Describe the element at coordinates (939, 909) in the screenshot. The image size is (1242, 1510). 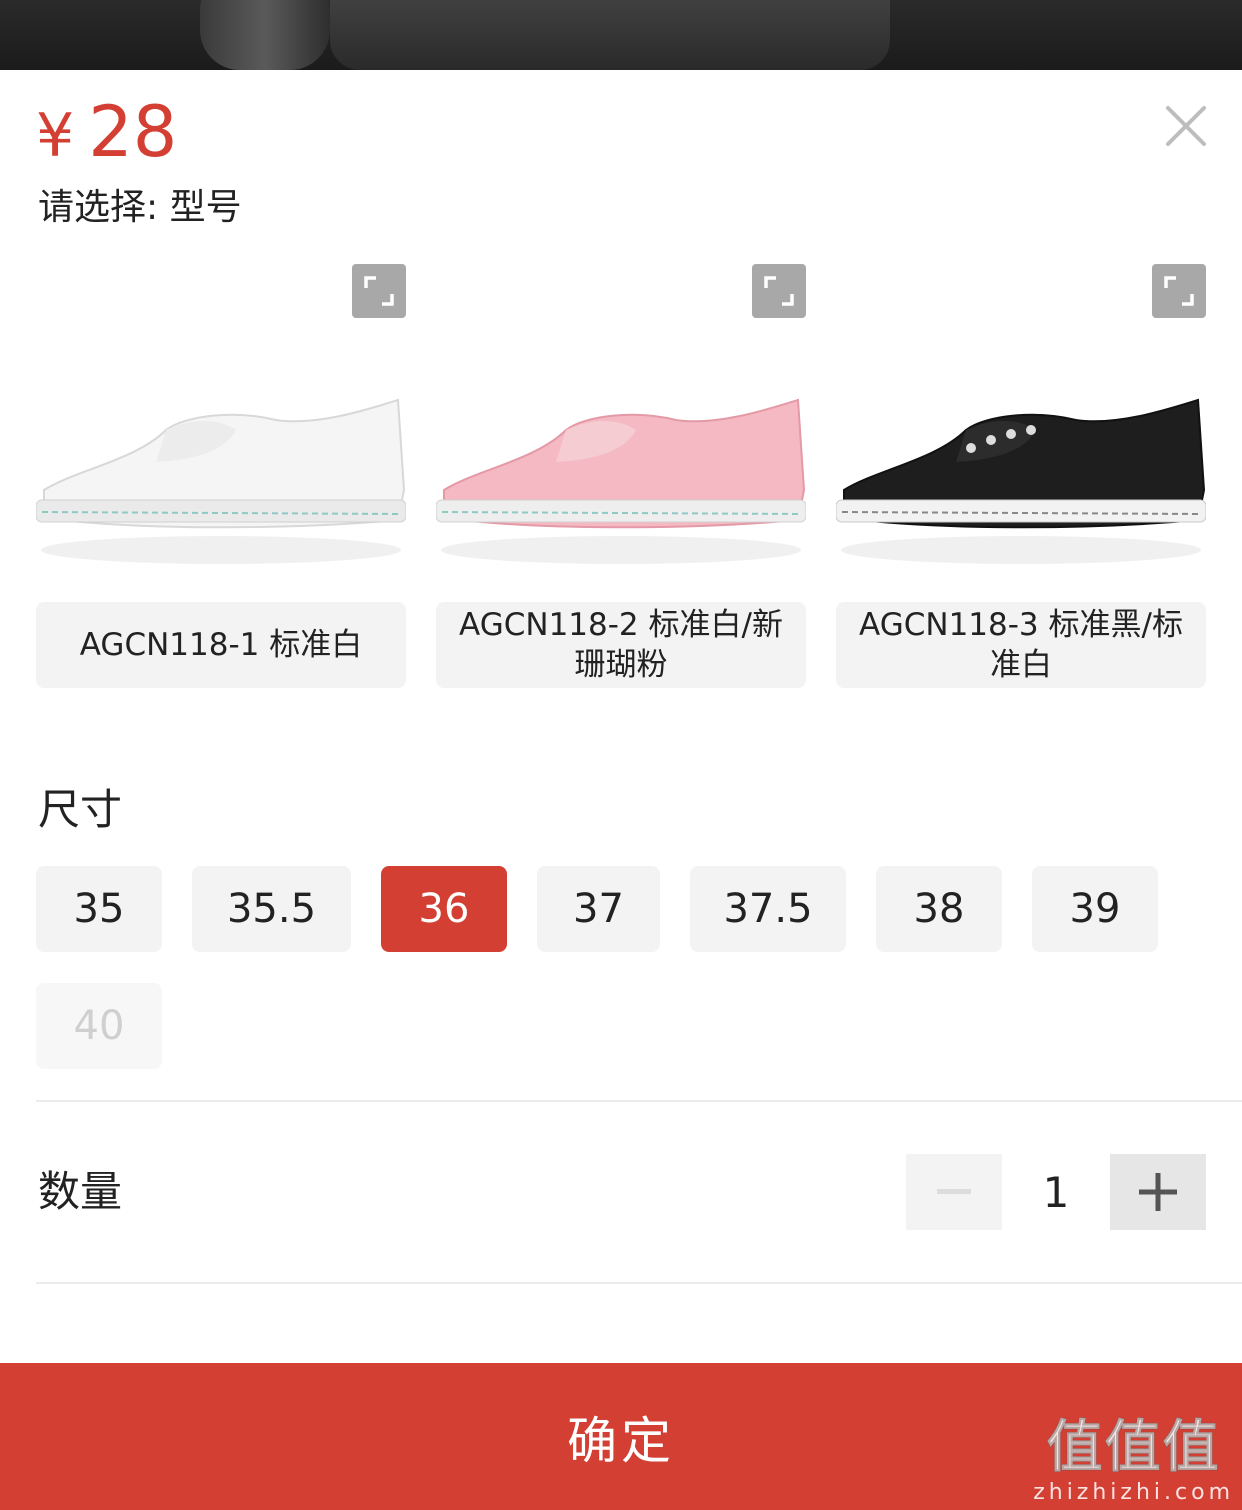
I see `size-option-38: 38` at that location.